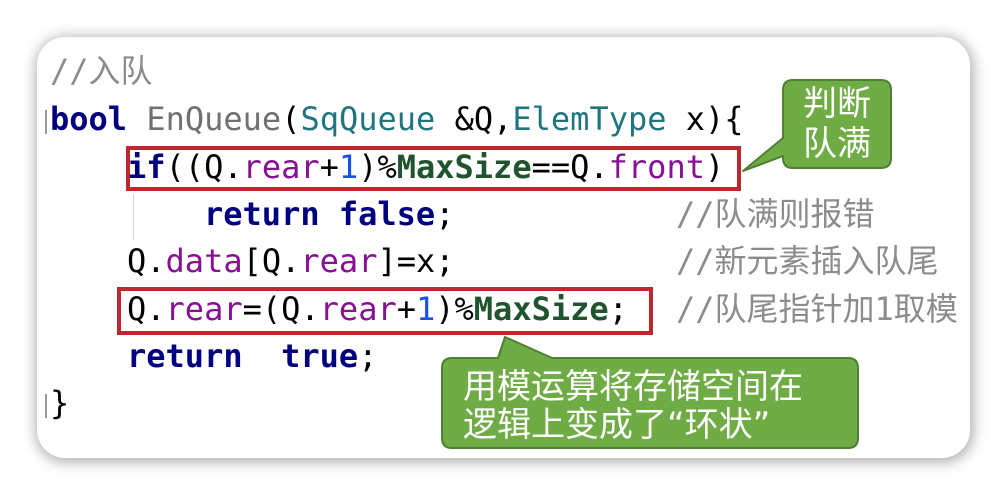 The width and height of the screenshot is (1008, 496). I want to click on callout-text-full-check: 判断 队满, so click(837, 124).